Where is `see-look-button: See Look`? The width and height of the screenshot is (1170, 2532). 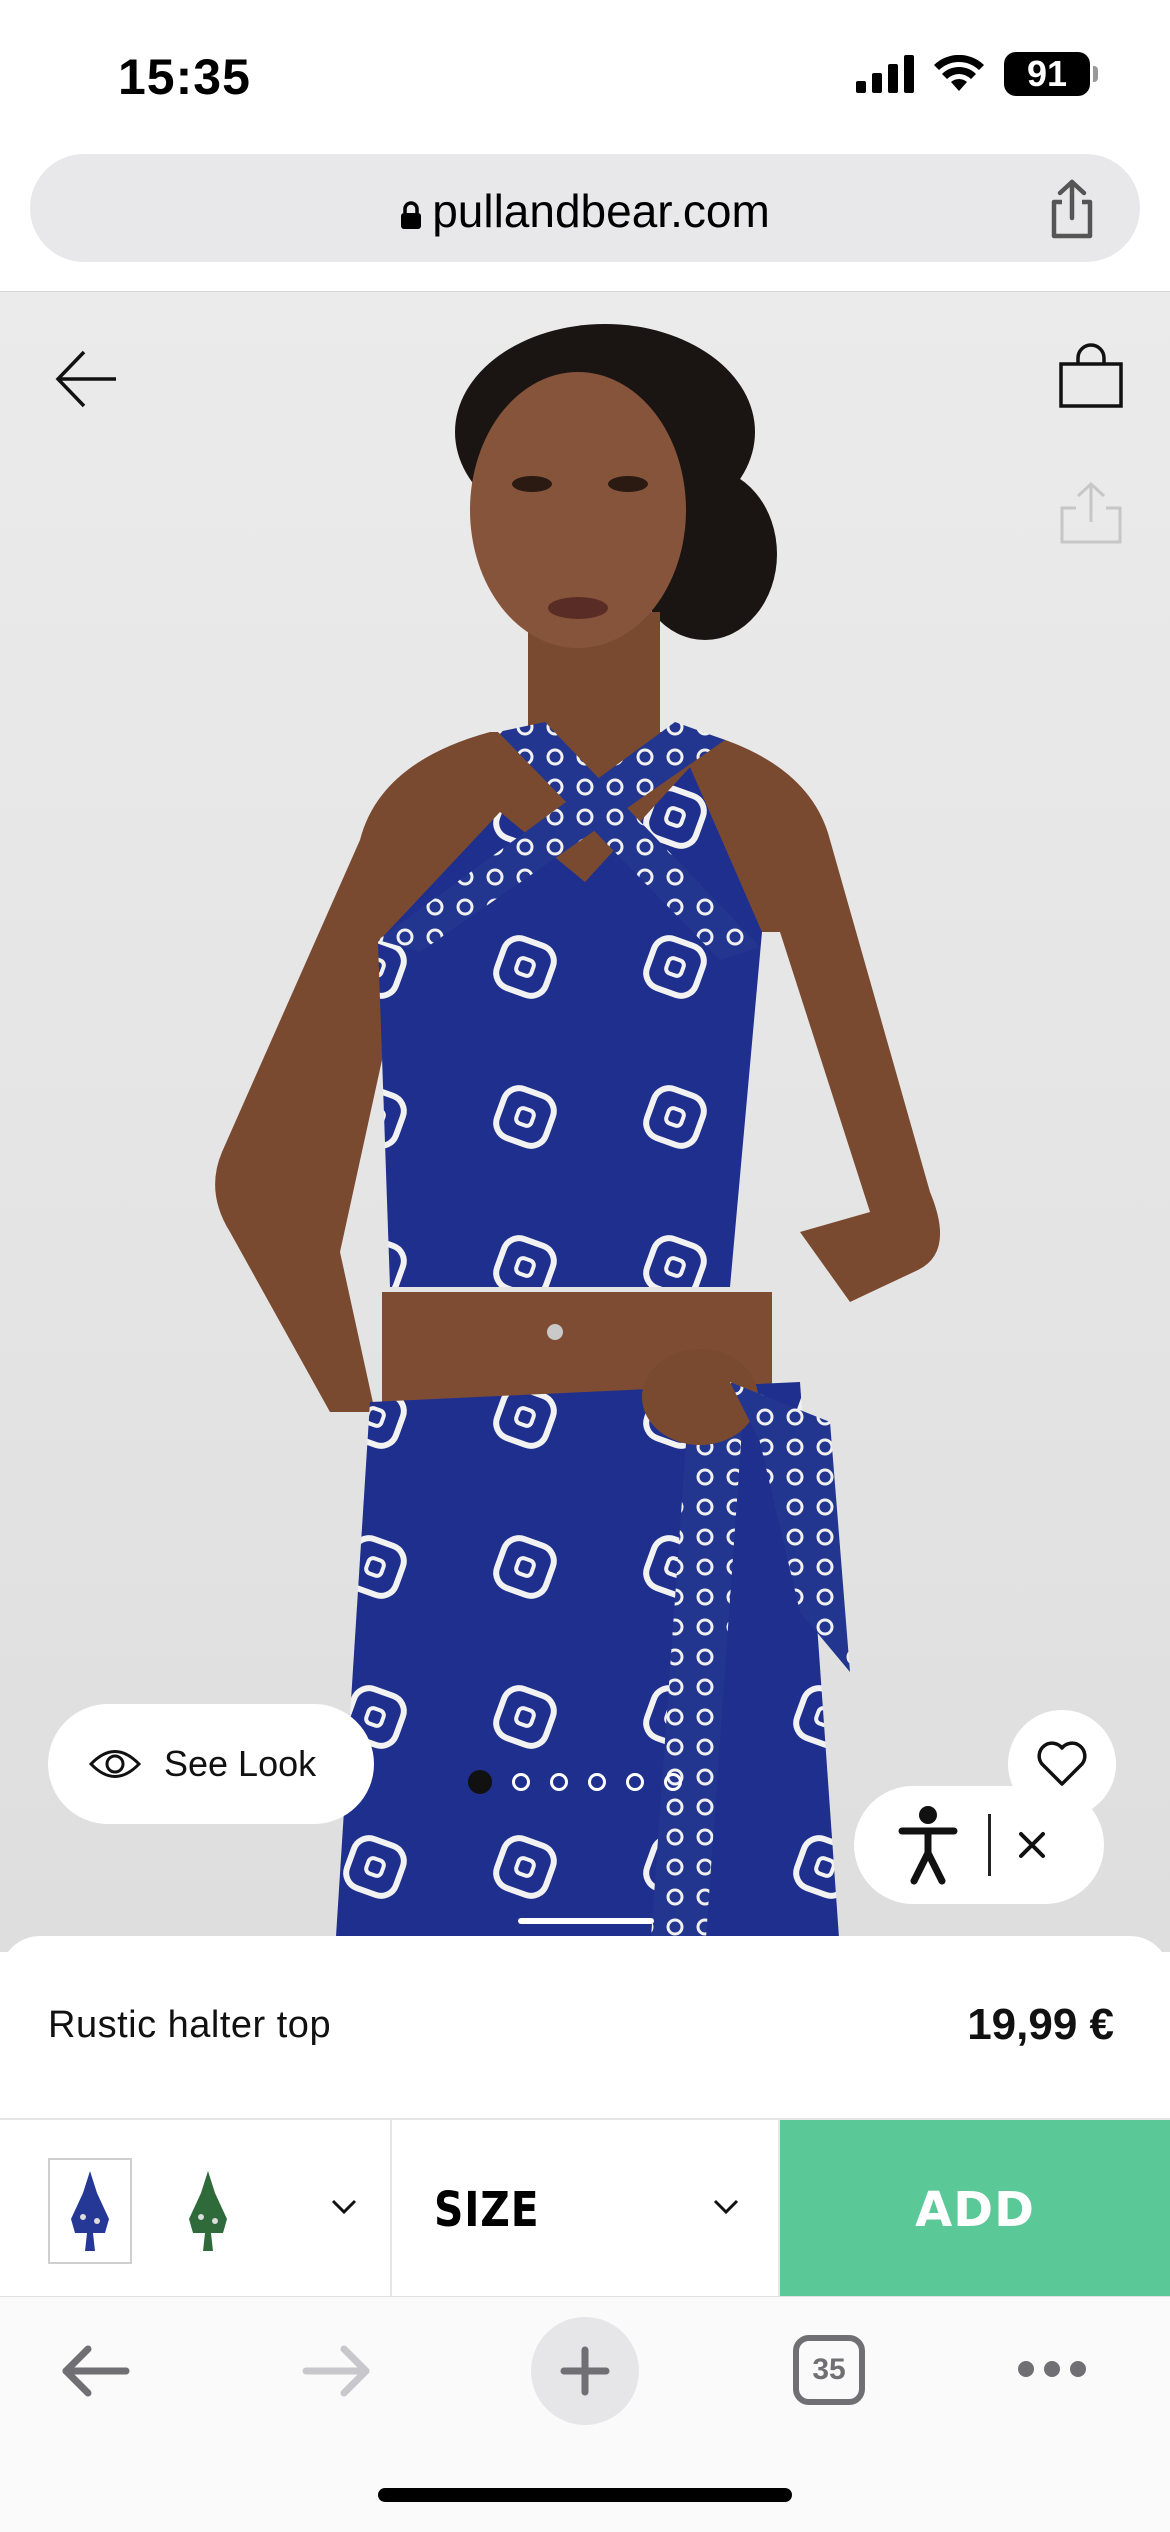
see-look-button: See Look is located at coordinates (211, 1764).